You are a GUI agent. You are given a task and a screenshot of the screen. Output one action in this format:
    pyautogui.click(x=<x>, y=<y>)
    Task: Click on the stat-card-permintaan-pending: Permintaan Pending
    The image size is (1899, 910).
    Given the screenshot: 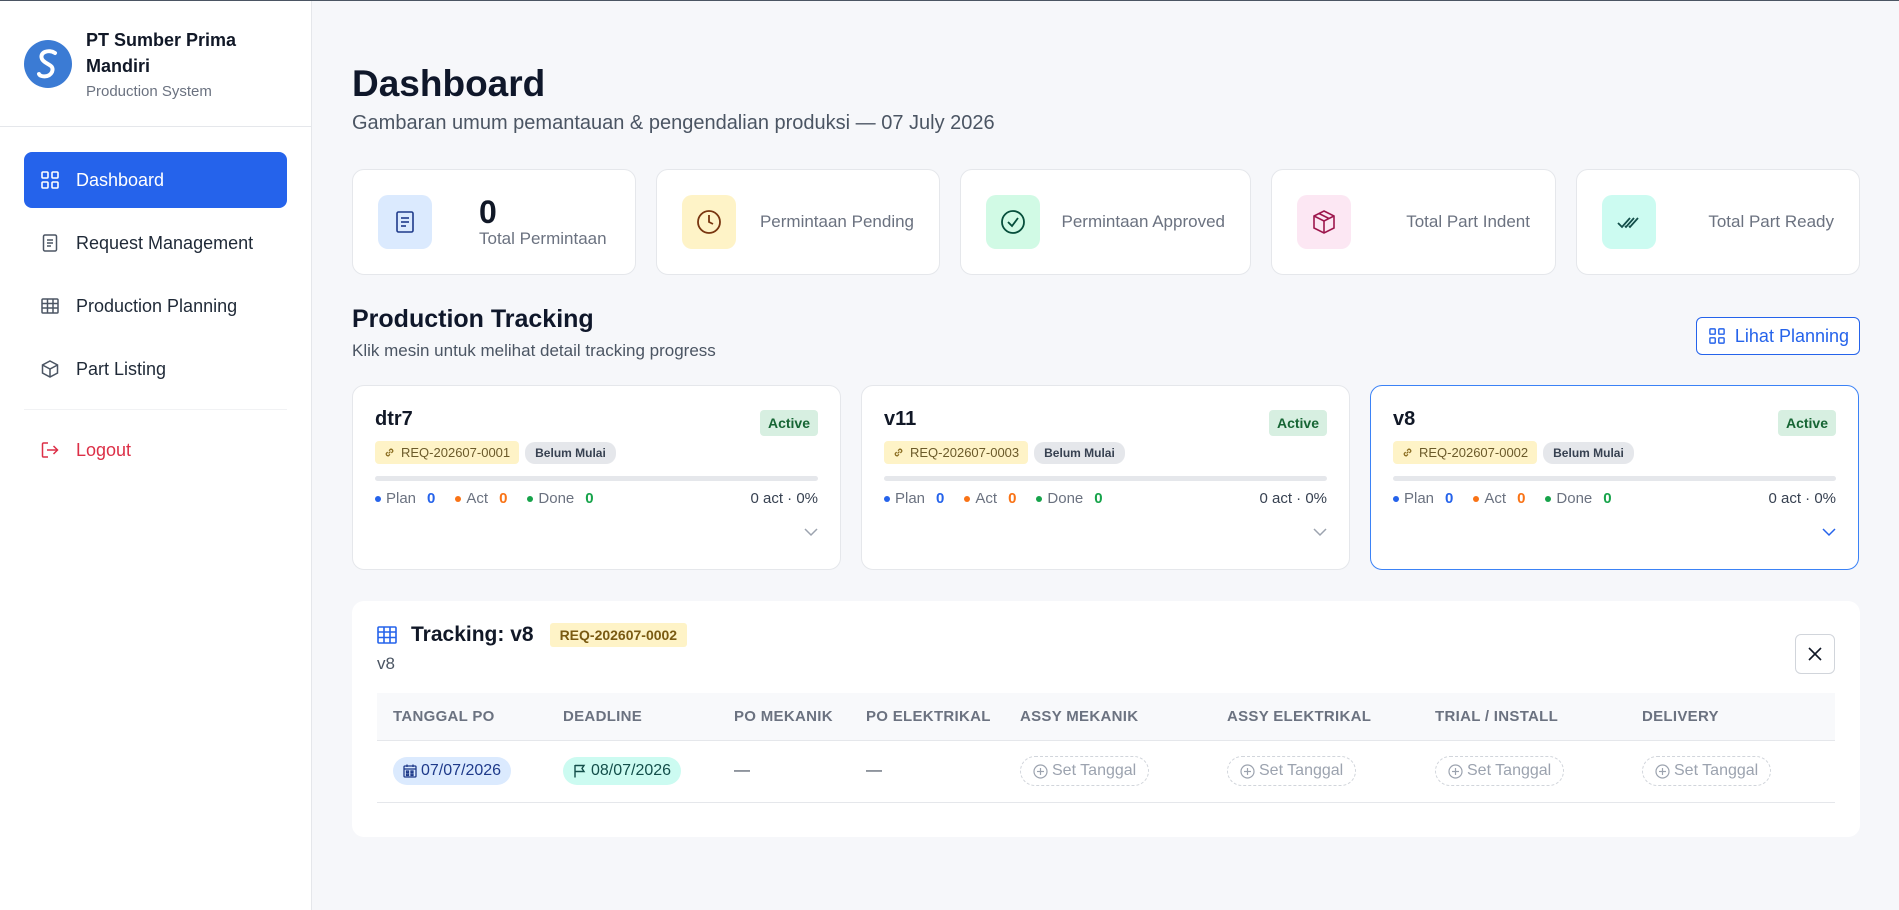 What is the action you would take?
    pyautogui.click(x=798, y=222)
    